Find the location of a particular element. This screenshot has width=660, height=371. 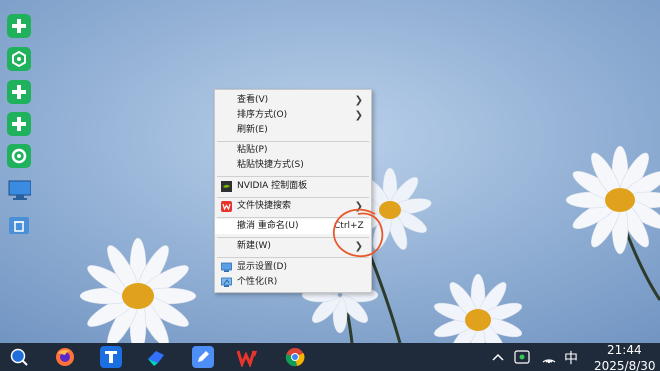

desktop-app-icon-plus is located at coordinates (19, 26).